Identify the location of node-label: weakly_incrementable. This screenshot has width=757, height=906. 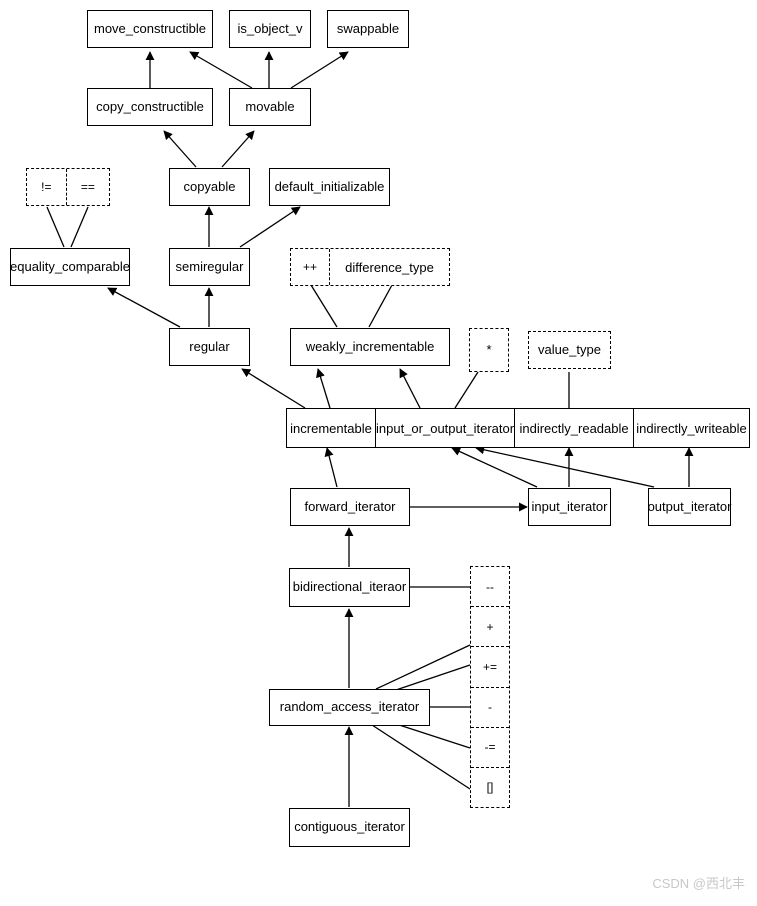
(370, 346).